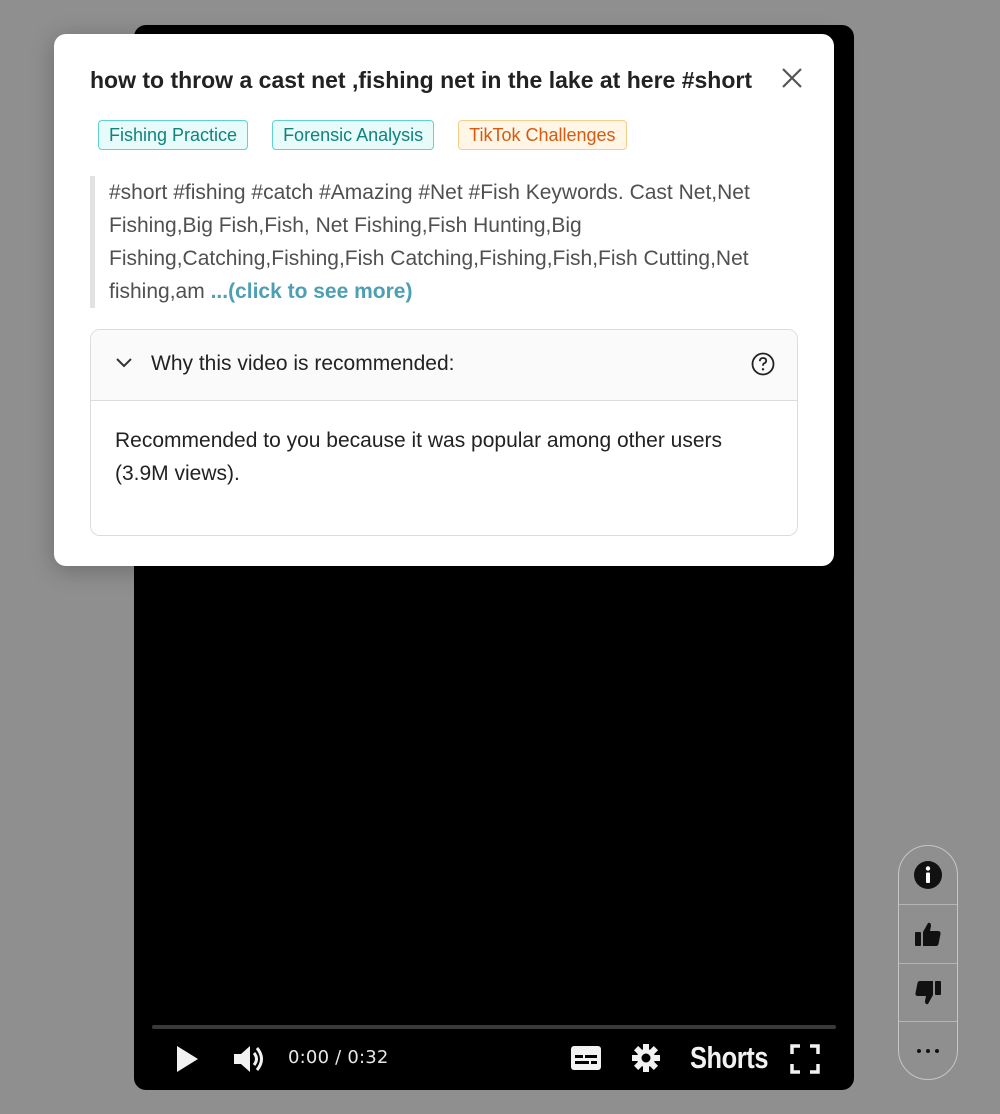  Describe the element at coordinates (729, 1058) in the screenshot. I see `shorts-label: Shorts` at that location.